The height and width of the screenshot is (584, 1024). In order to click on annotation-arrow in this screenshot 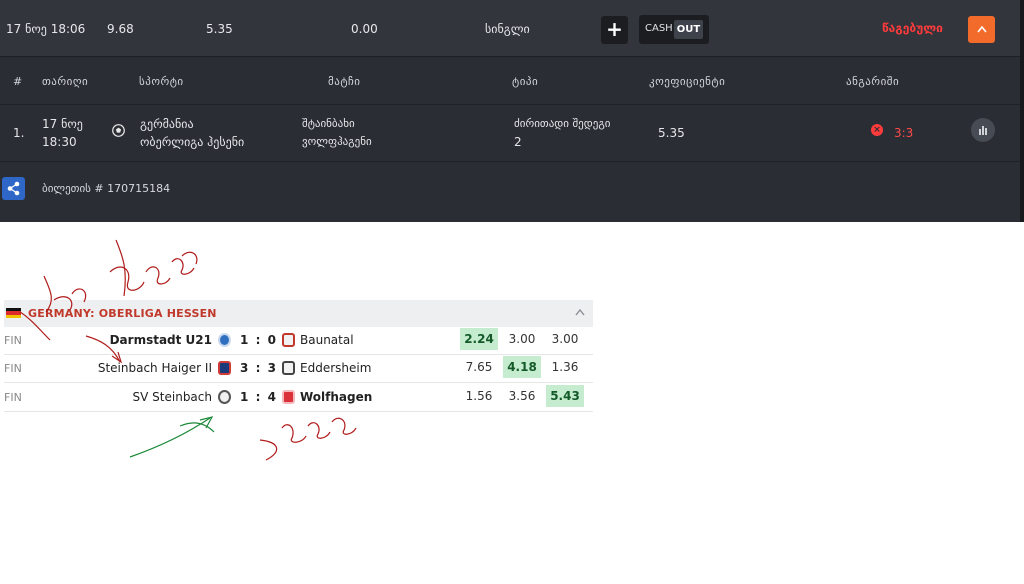, I will do `click(170, 437)`.